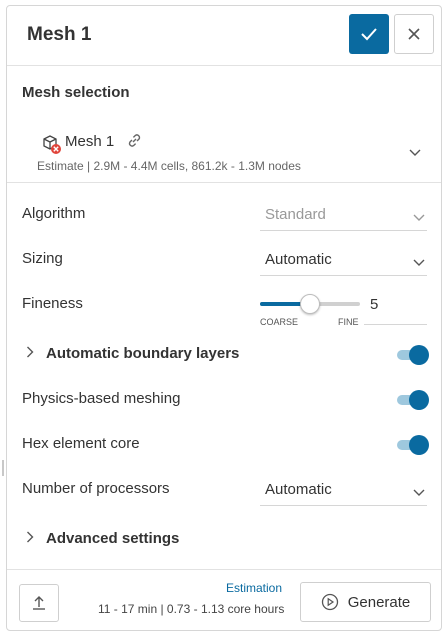  Describe the element at coordinates (90, 141) in the screenshot. I see `mesh-name: Mesh 1` at that location.